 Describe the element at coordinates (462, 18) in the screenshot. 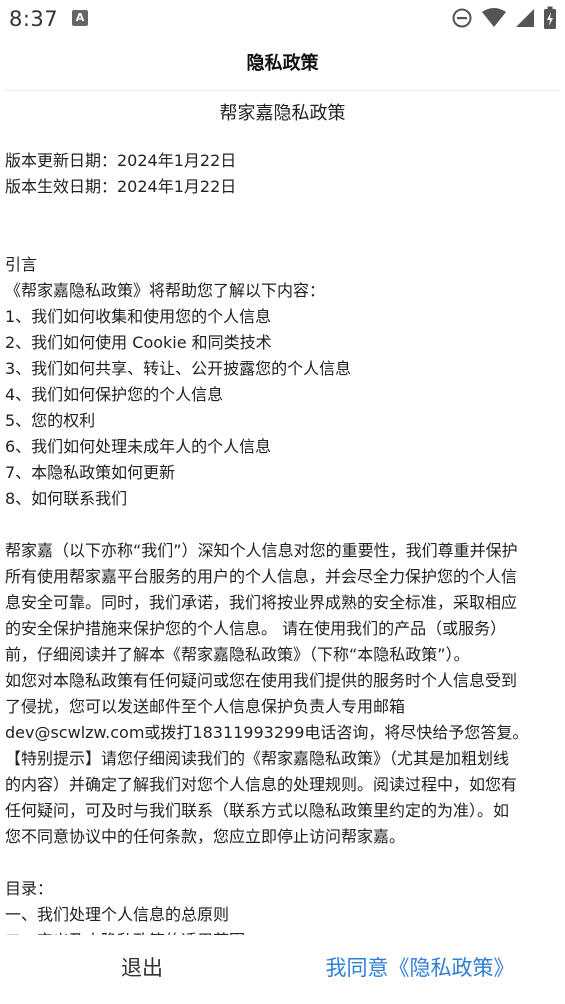

I see `do-not-disturb-icon` at that location.